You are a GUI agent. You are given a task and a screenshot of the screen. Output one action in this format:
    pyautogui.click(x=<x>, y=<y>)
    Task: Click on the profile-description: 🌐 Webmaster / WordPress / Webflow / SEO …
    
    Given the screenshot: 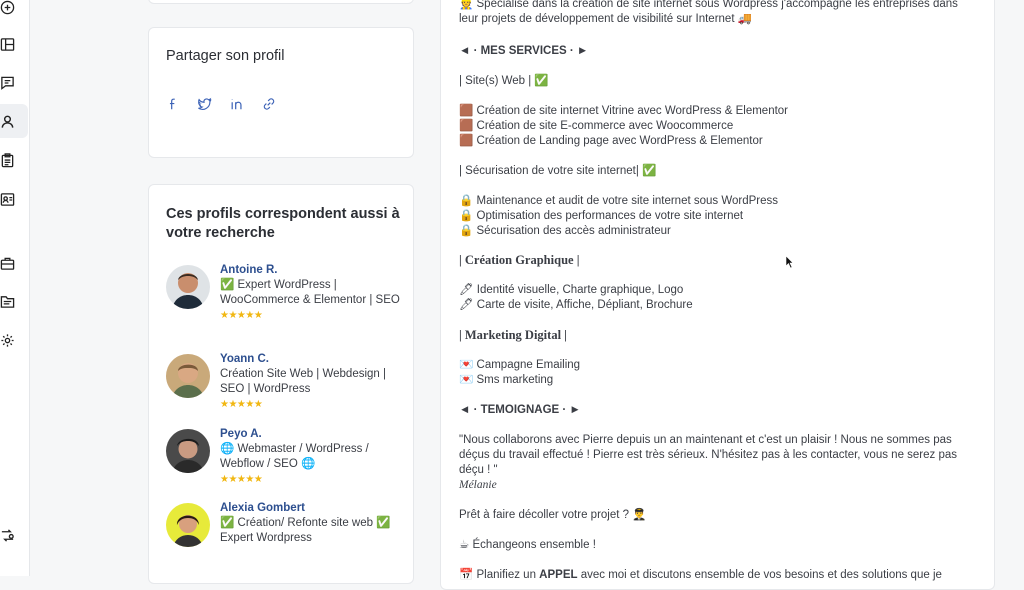 What is the action you would take?
    pyautogui.click(x=312, y=464)
    